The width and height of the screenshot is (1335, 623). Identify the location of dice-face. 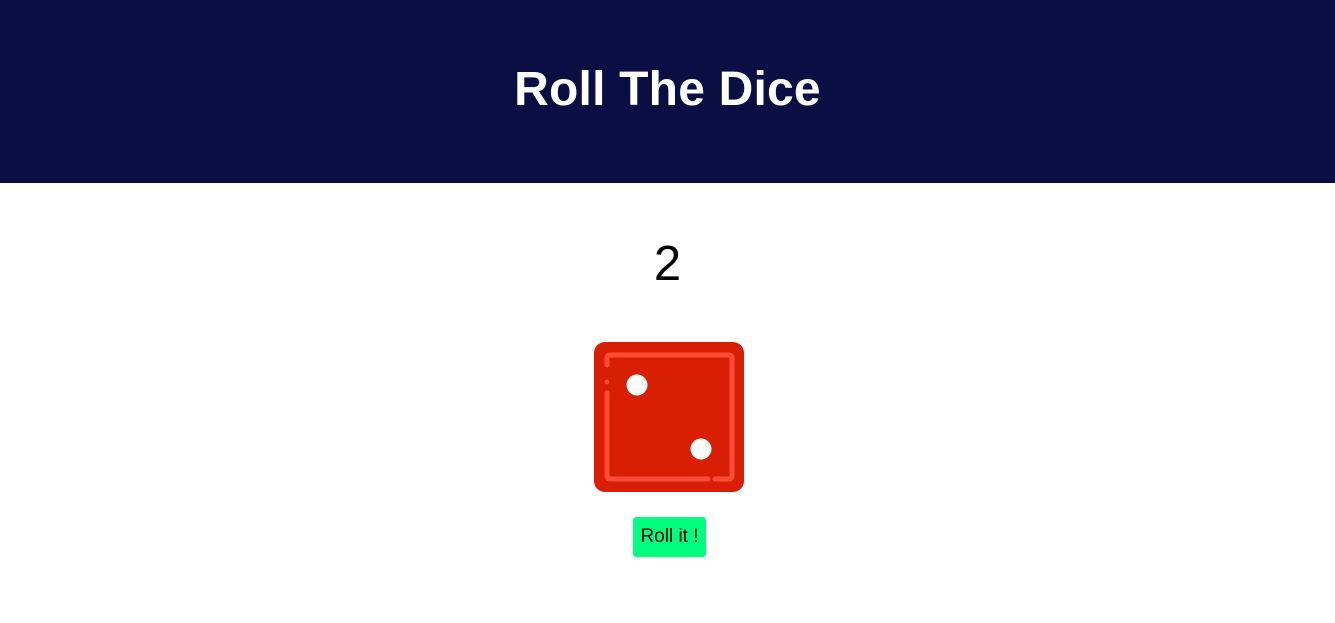
(669, 417).